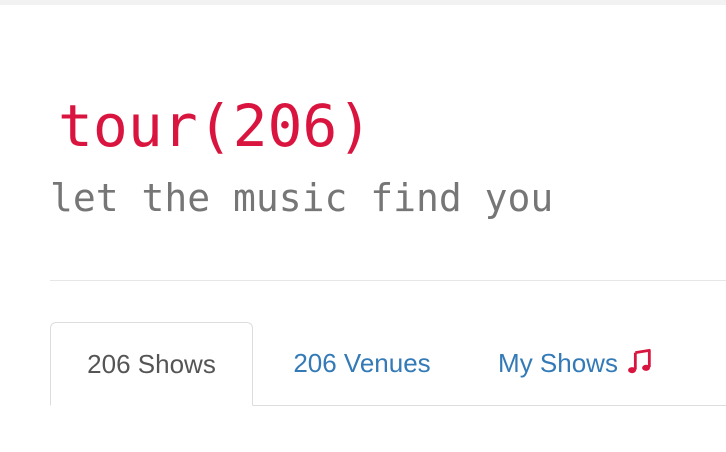 This screenshot has height=452, width=726. Describe the element at coordinates (639, 360) in the screenshot. I see `music-note-icon` at that location.